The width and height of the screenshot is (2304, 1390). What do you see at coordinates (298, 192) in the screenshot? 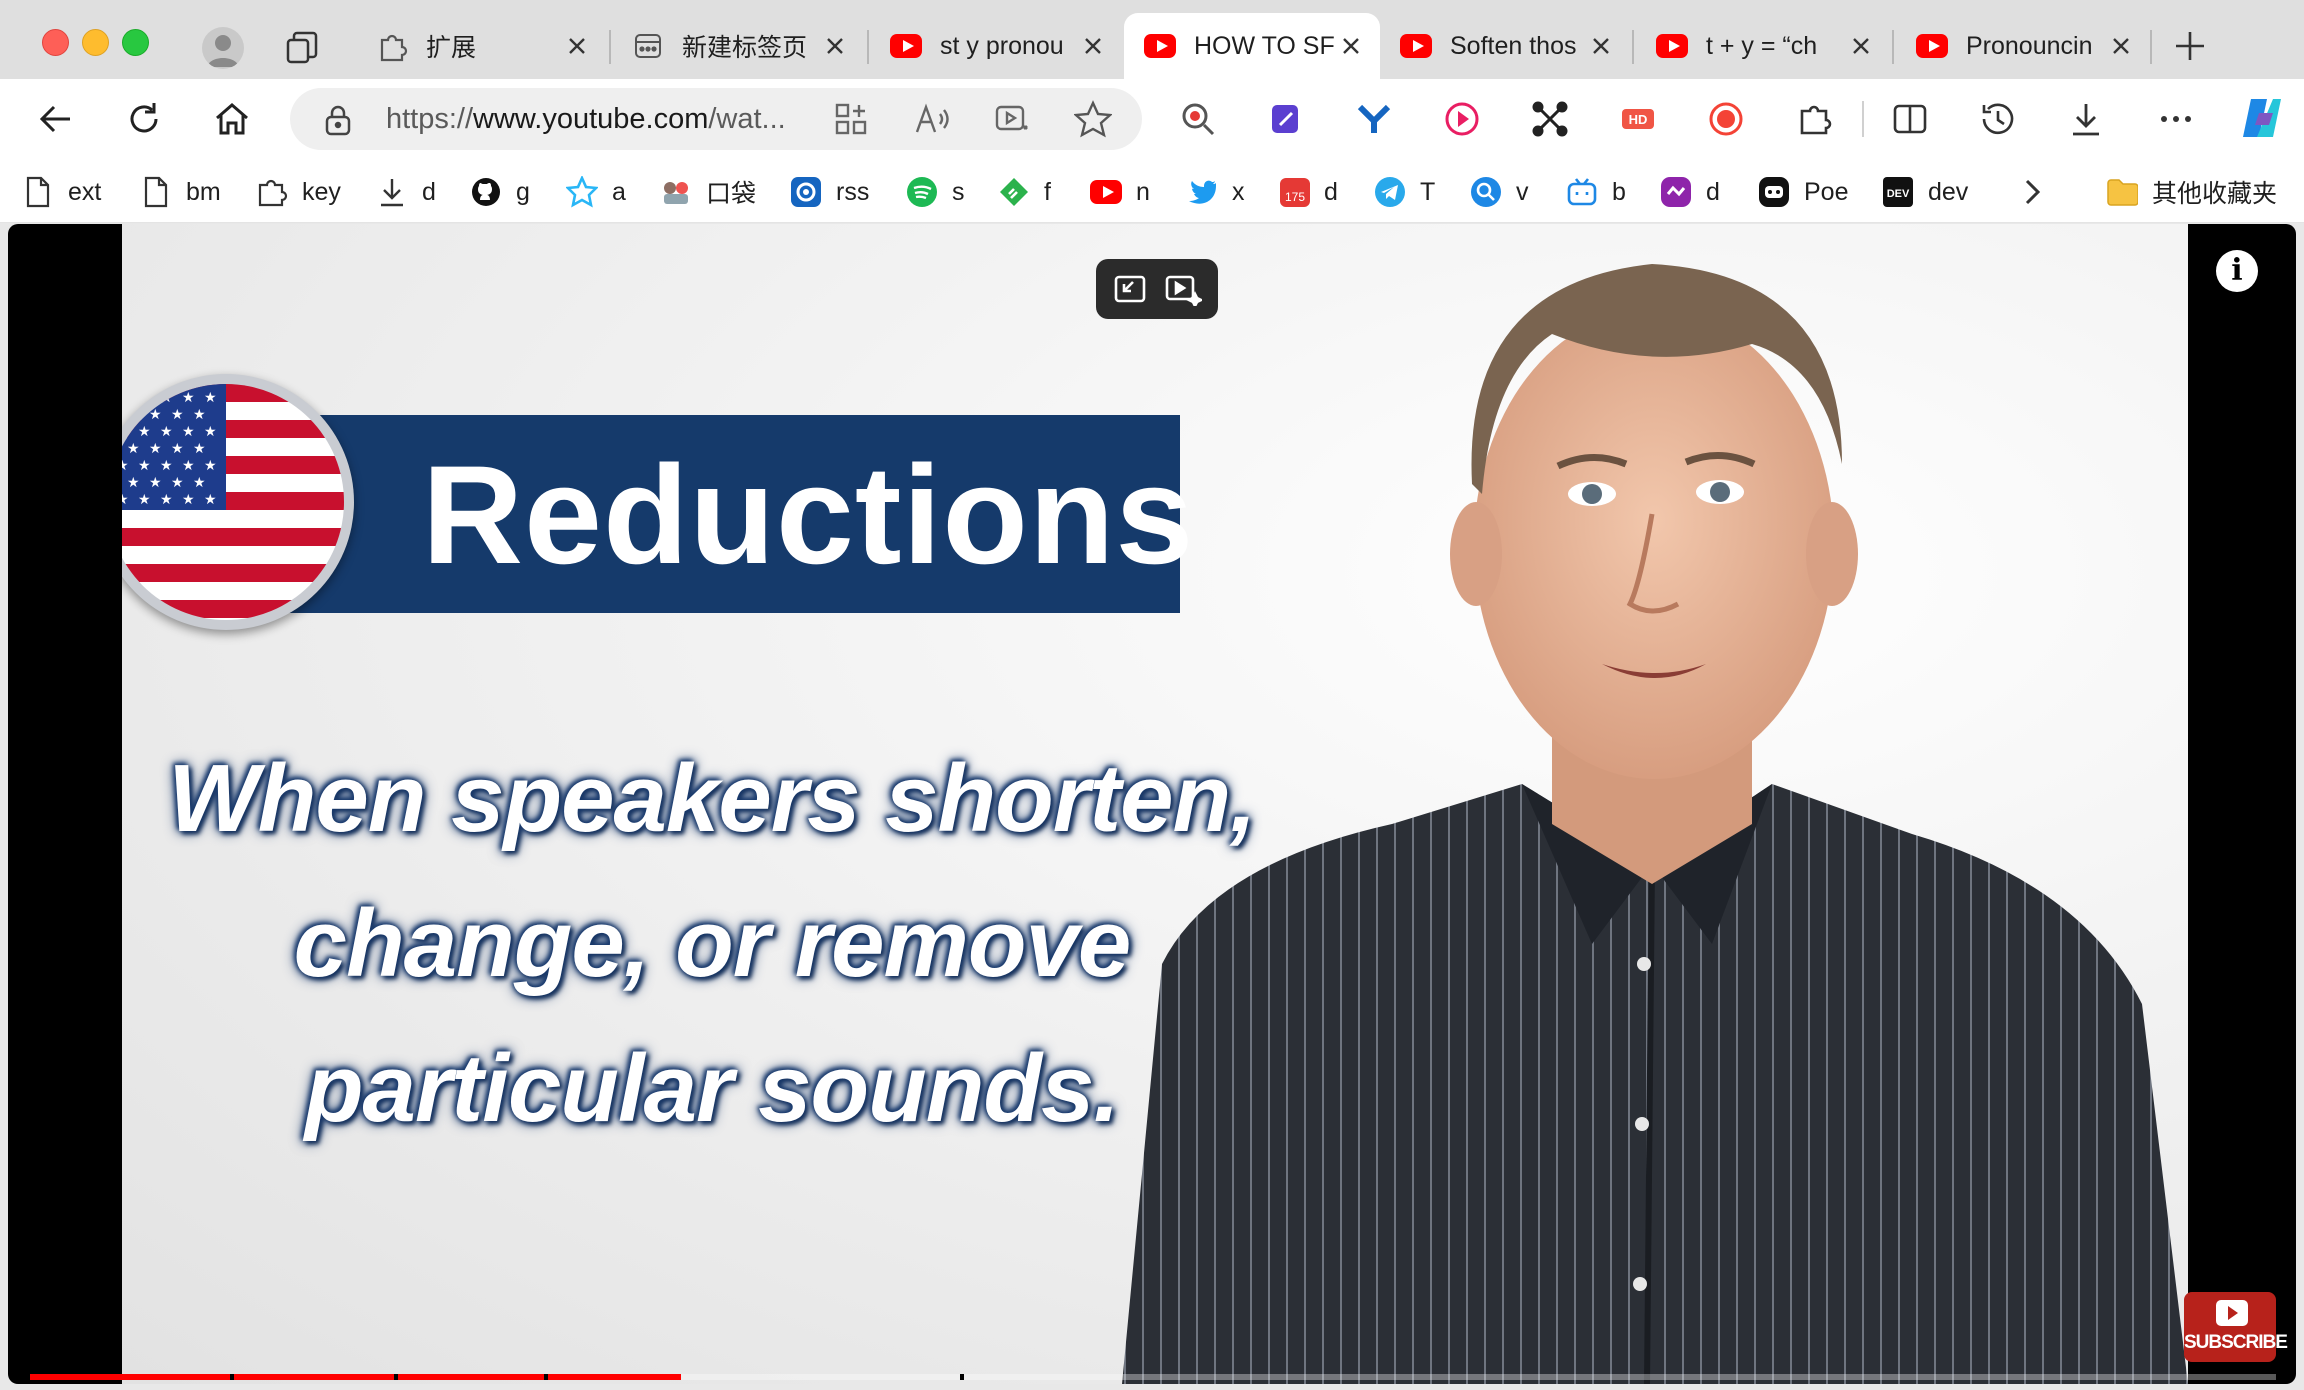
I see `bookmark-item: key` at bounding box center [298, 192].